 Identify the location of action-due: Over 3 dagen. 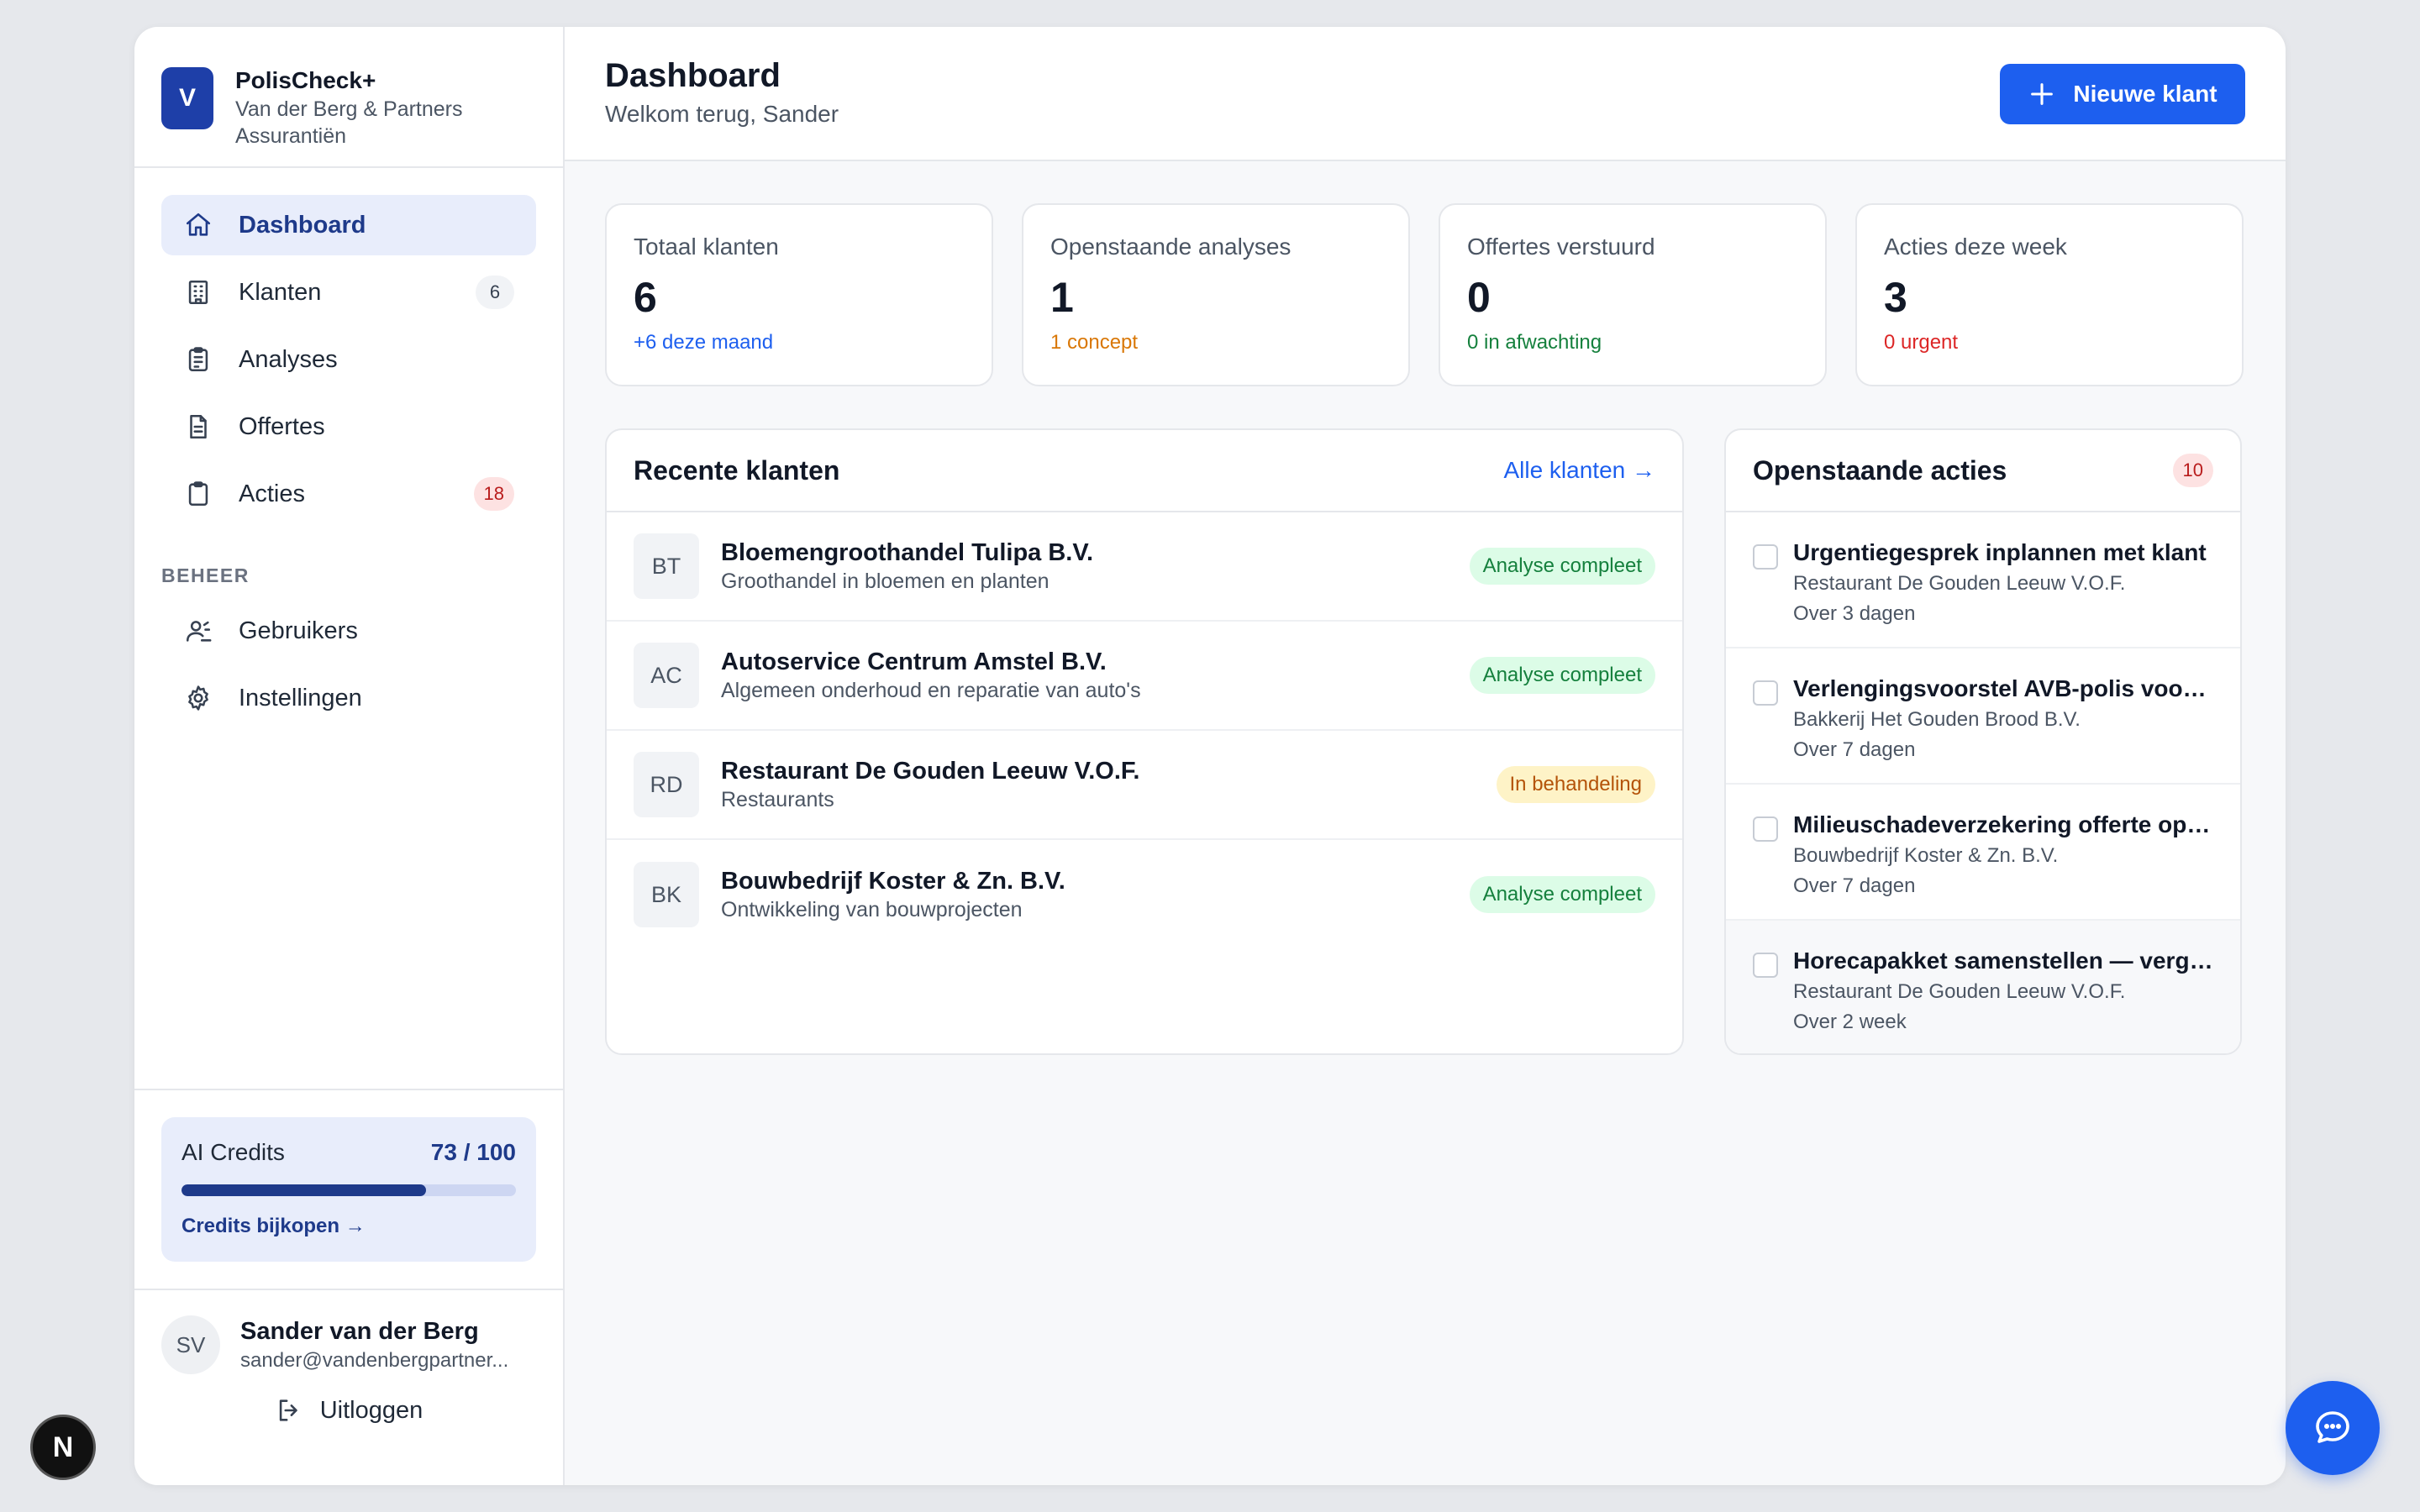
(1855, 613).